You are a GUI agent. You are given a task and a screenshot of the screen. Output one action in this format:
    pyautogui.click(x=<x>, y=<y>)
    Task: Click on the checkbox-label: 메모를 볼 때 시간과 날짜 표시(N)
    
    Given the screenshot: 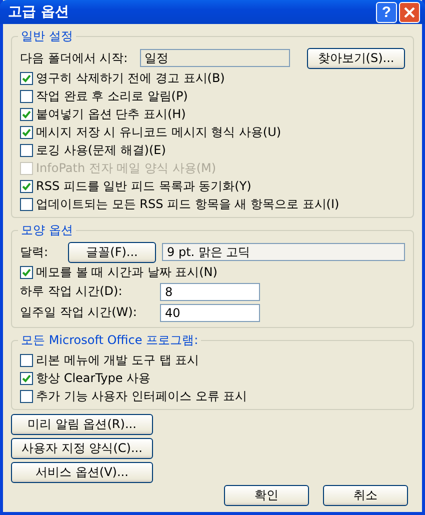 What is the action you would take?
    pyautogui.click(x=127, y=272)
    